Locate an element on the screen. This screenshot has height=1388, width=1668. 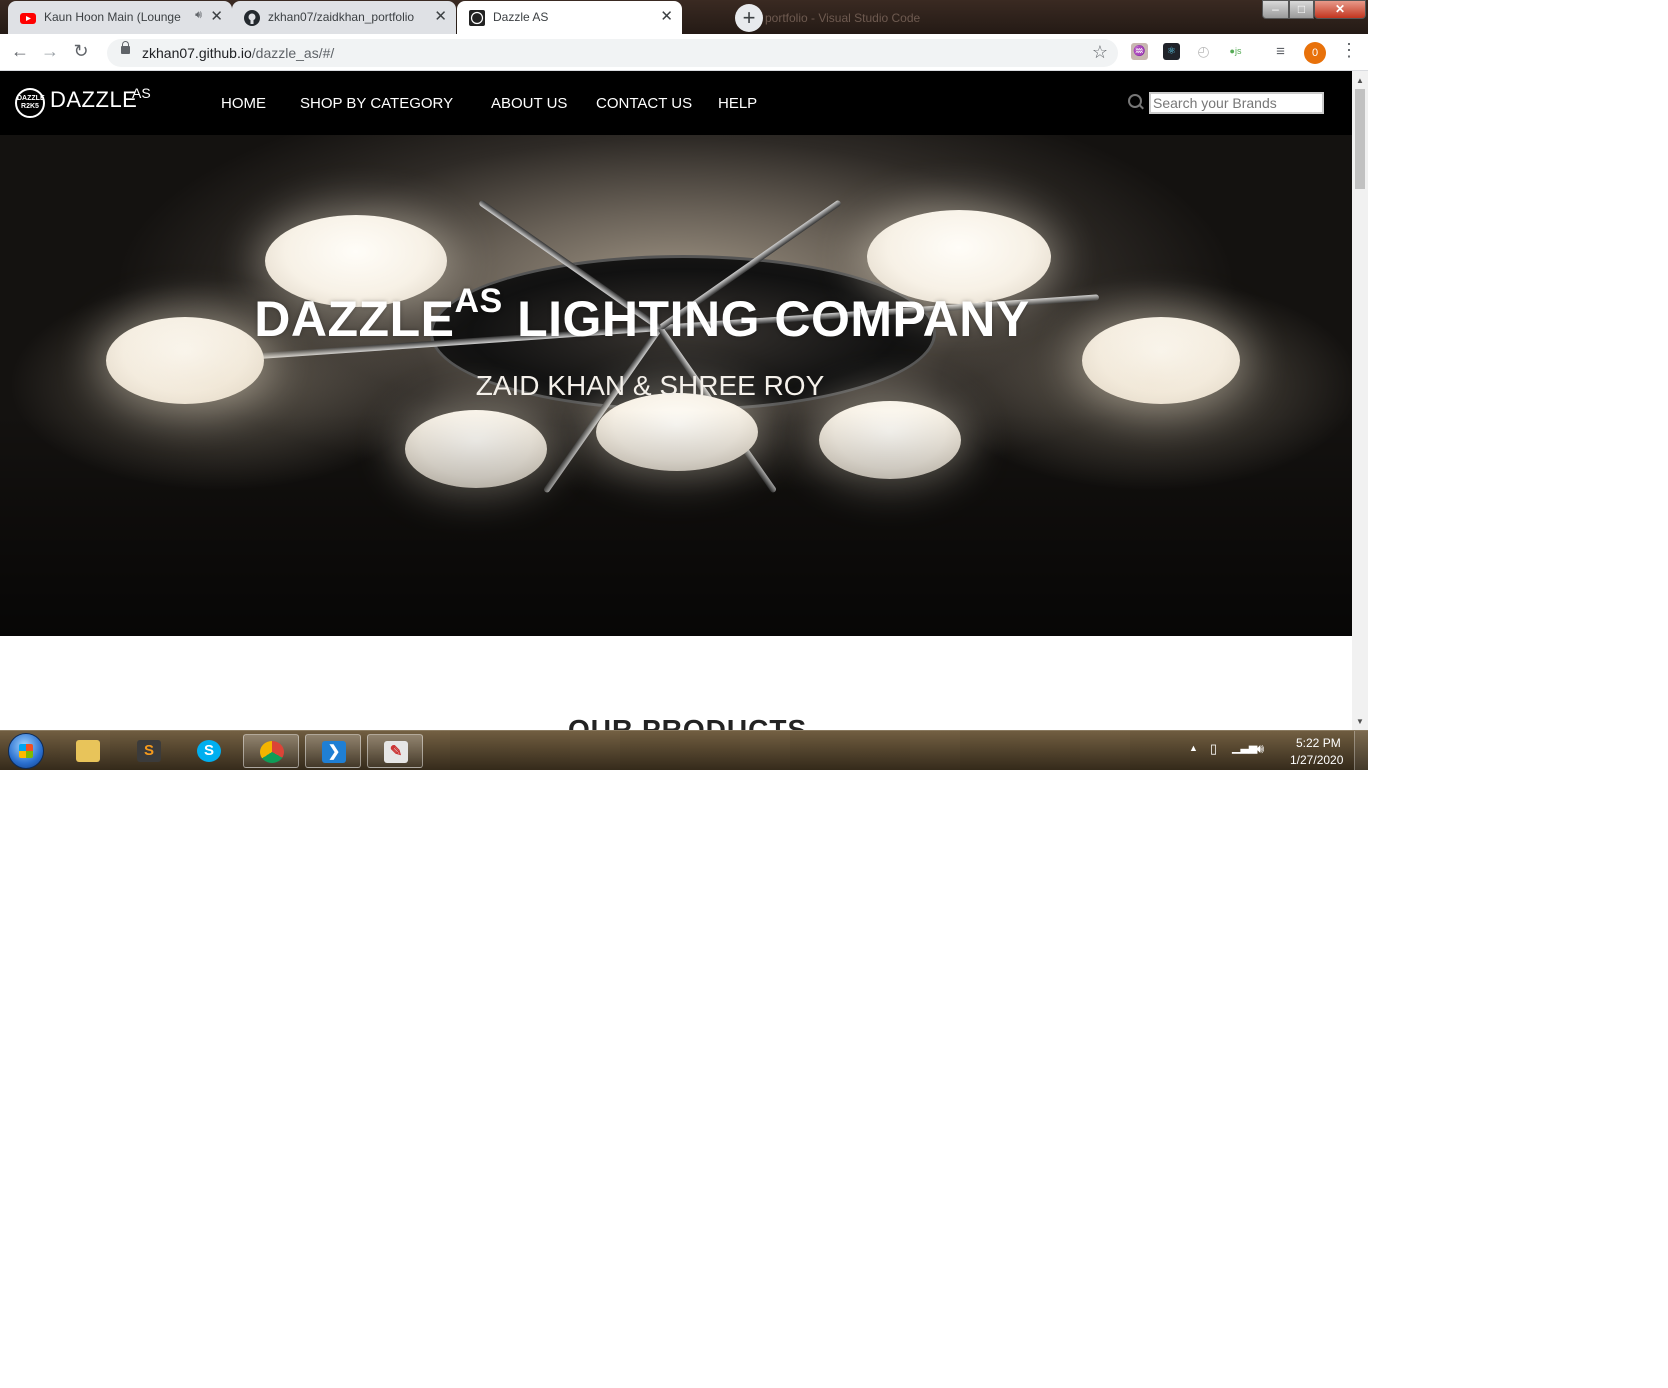
tab-title: Kaun Hoon Main (Lounge Mix) is located at coordinates (114, 17).